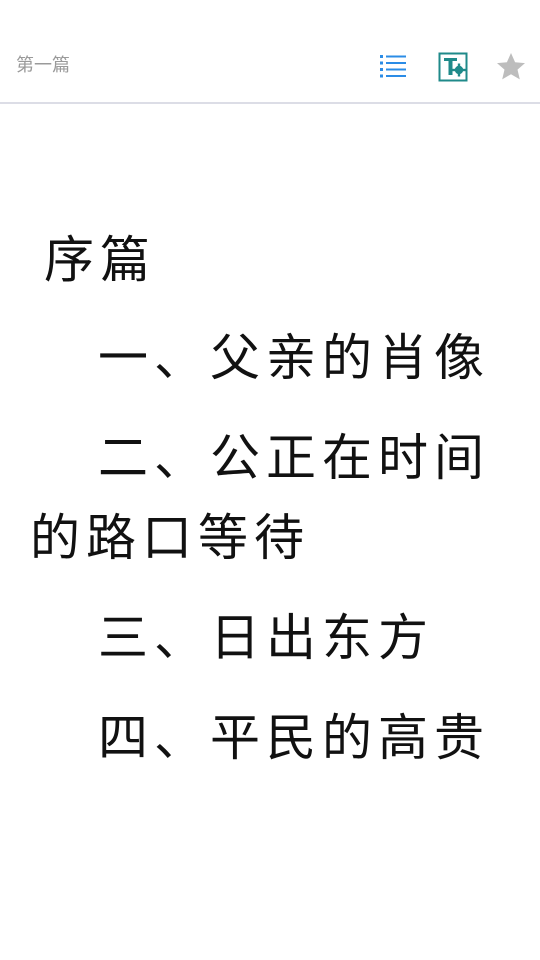 This screenshot has height=960, width=540. I want to click on text-format-icon, so click(453, 67).